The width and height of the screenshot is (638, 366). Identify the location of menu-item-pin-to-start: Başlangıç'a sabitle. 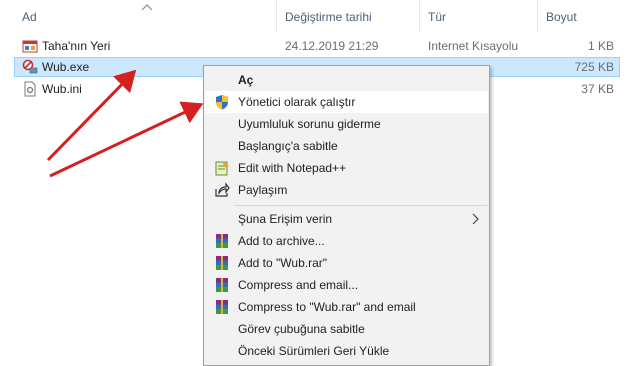
(346, 146).